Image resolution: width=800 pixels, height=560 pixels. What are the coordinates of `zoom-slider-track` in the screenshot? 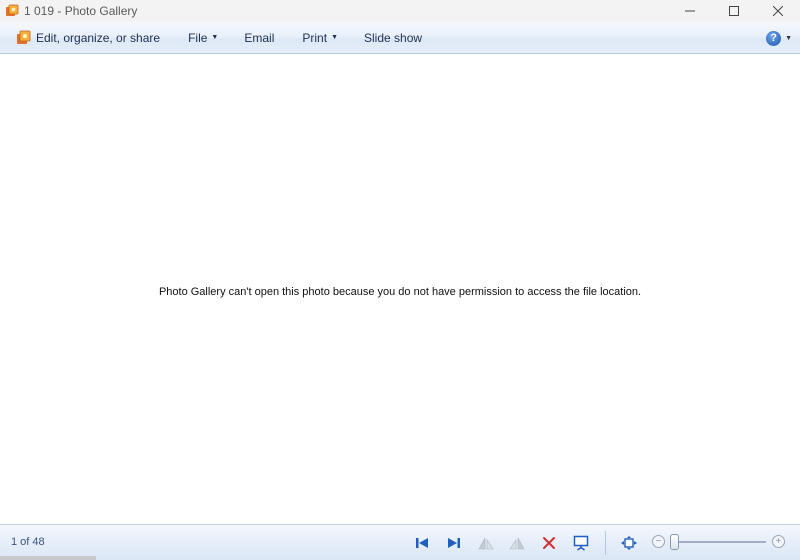 It's located at (721, 542).